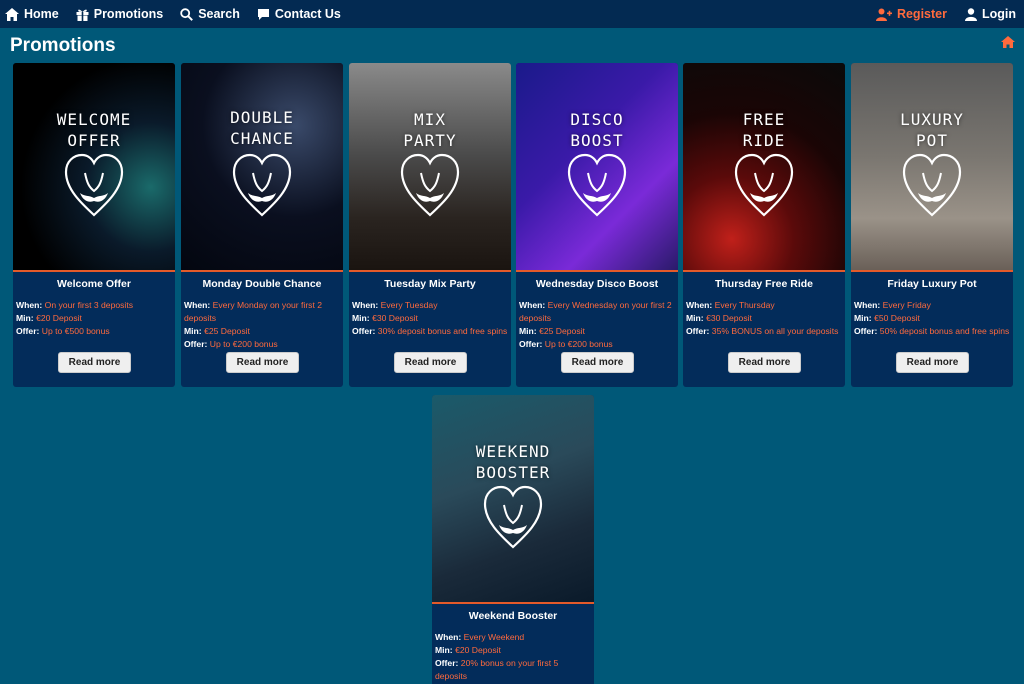 The width and height of the screenshot is (1024, 684). I want to click on page-title: Promotions, so click(63, 45).